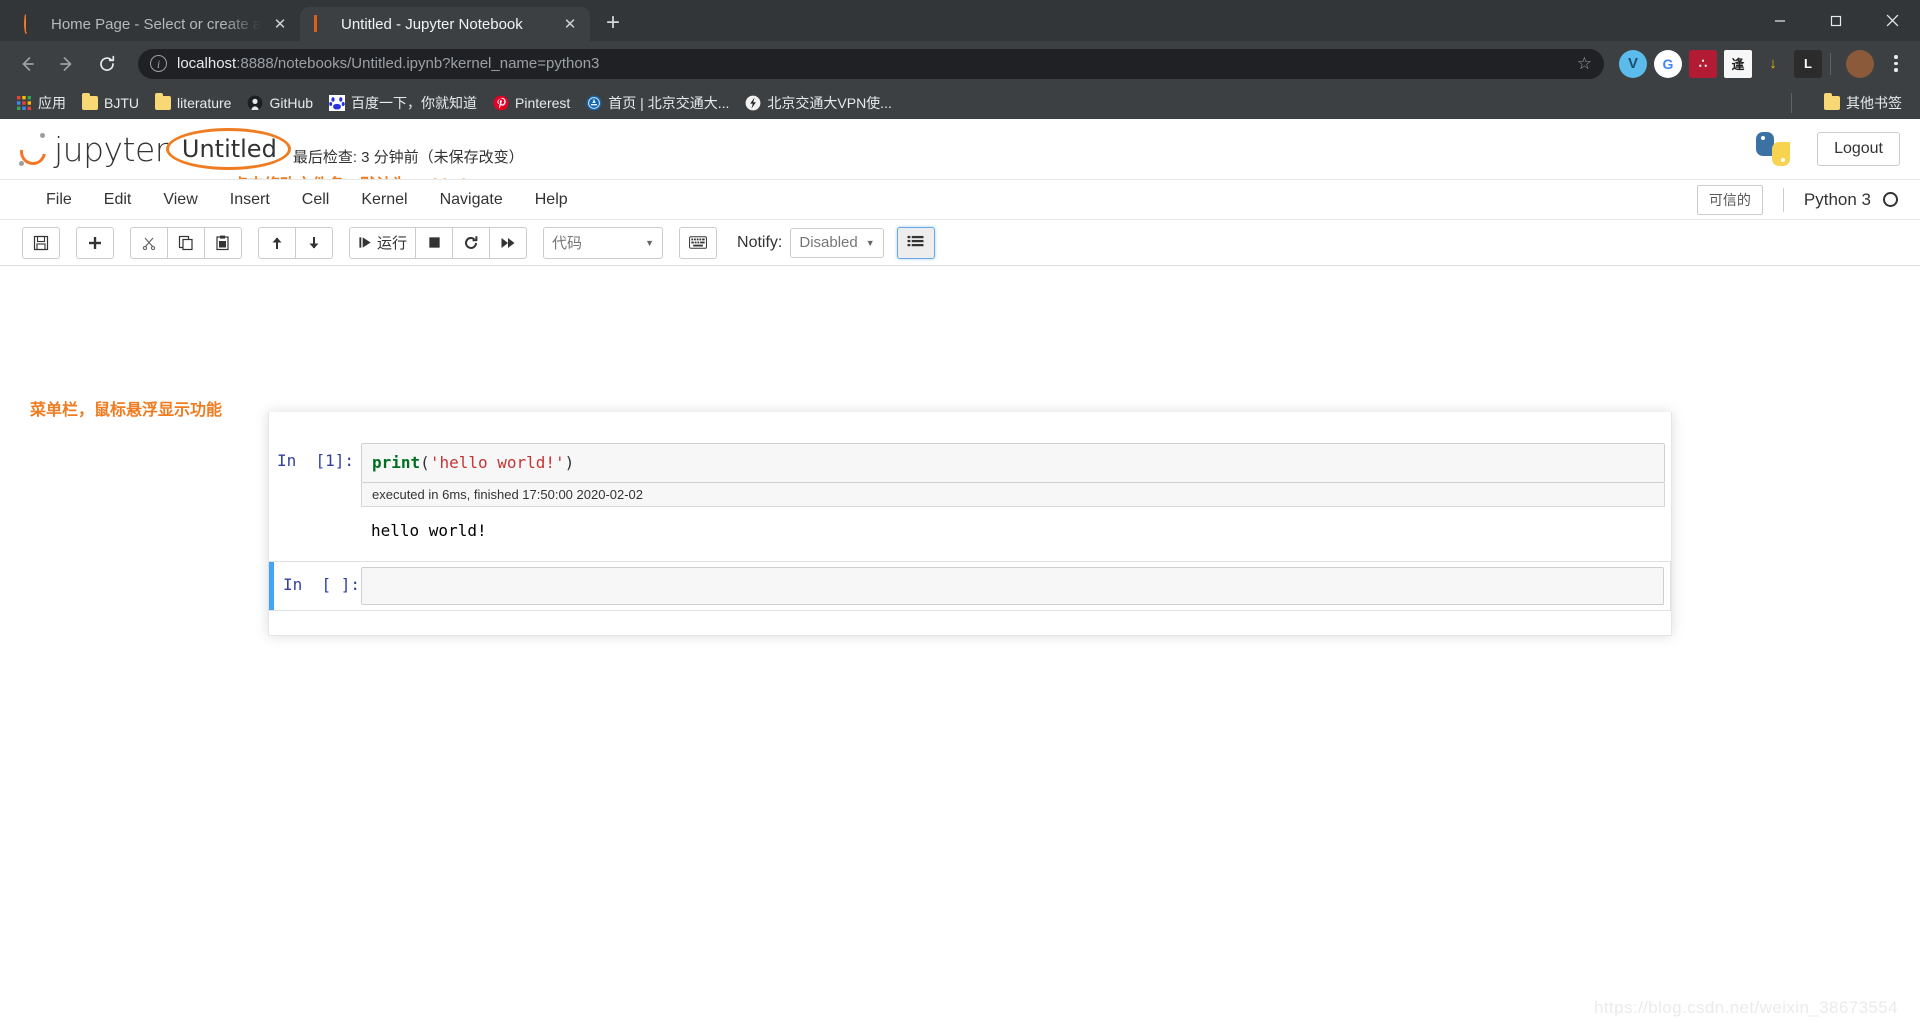 Image resolution: width=1920 pixels, height=1030 pixels. I want to click on kernel-indicator-name: Python 3, so click(1837, 199).